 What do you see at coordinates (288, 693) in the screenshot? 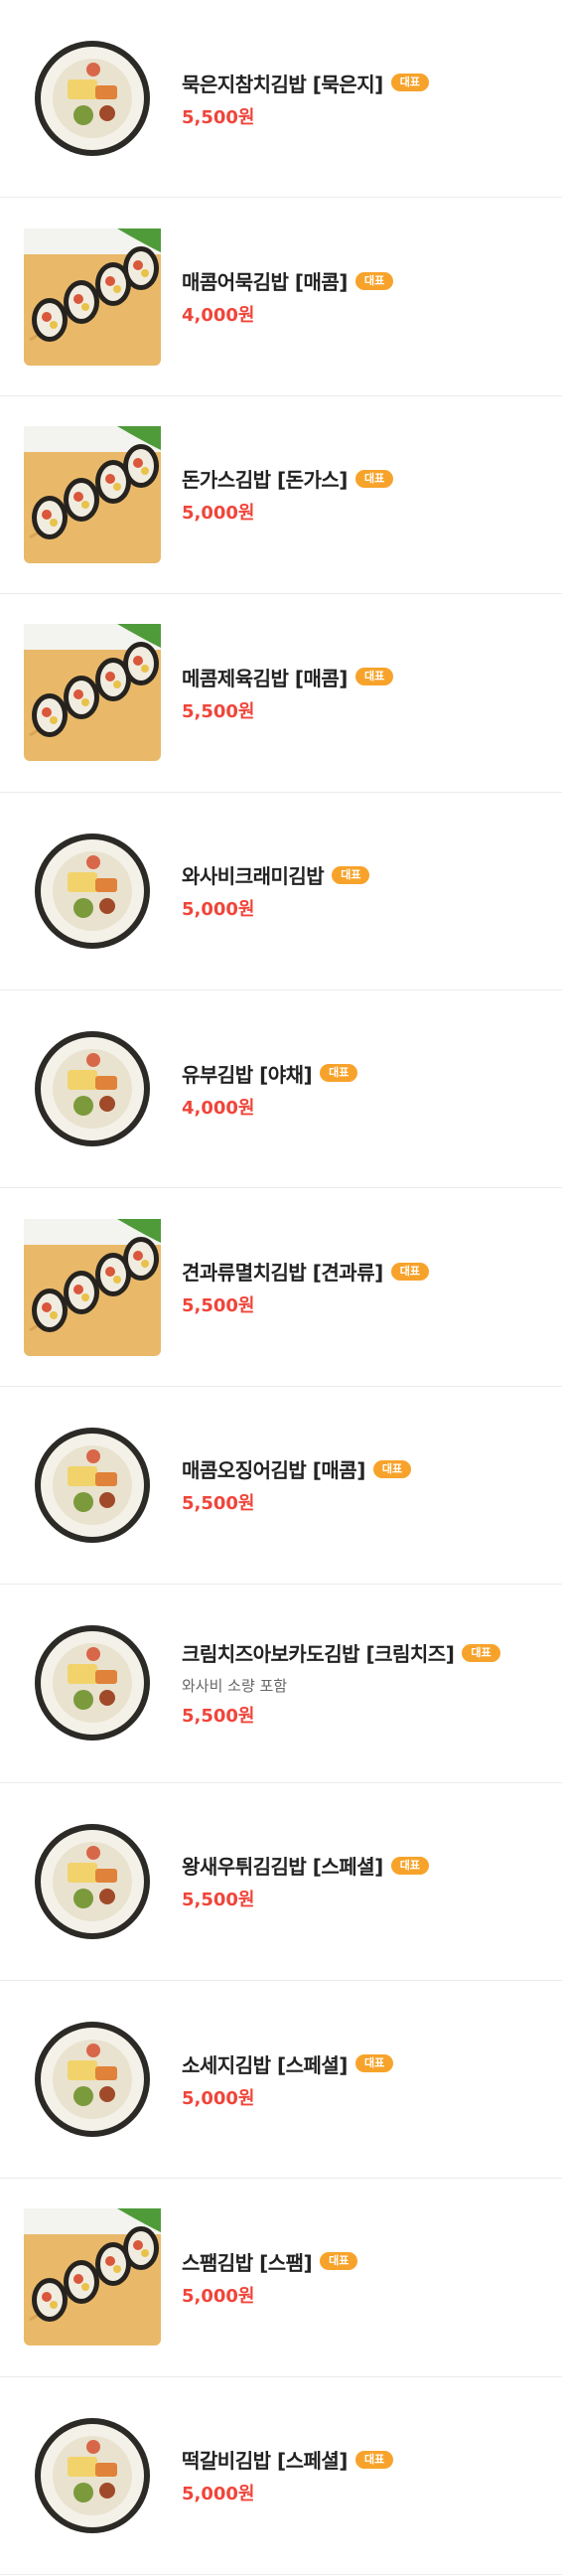
I see `menu-info: 메콤제육김밥 [매콤] 대표 5,500원` at bounding box center [288, 693].